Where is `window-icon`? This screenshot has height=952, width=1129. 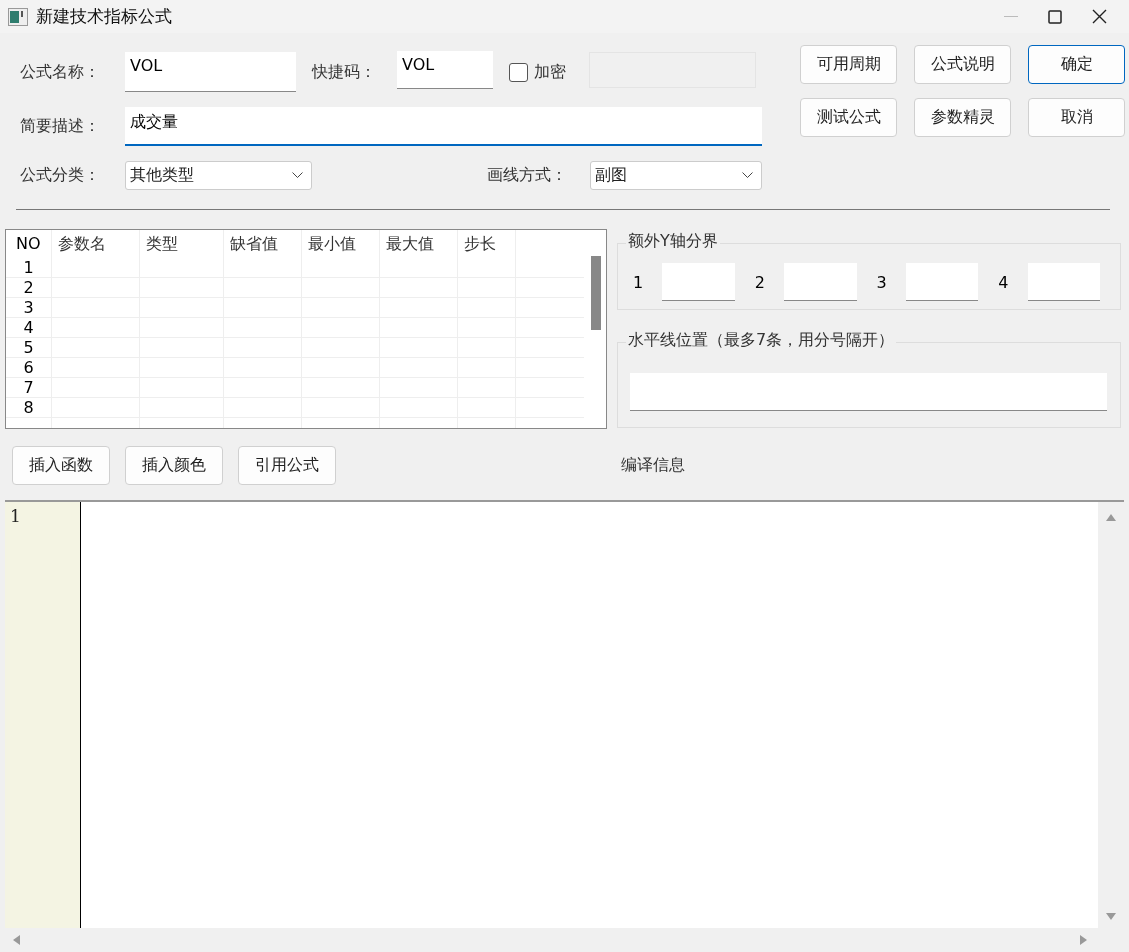
window-icon is located at coordinates (18, 16).